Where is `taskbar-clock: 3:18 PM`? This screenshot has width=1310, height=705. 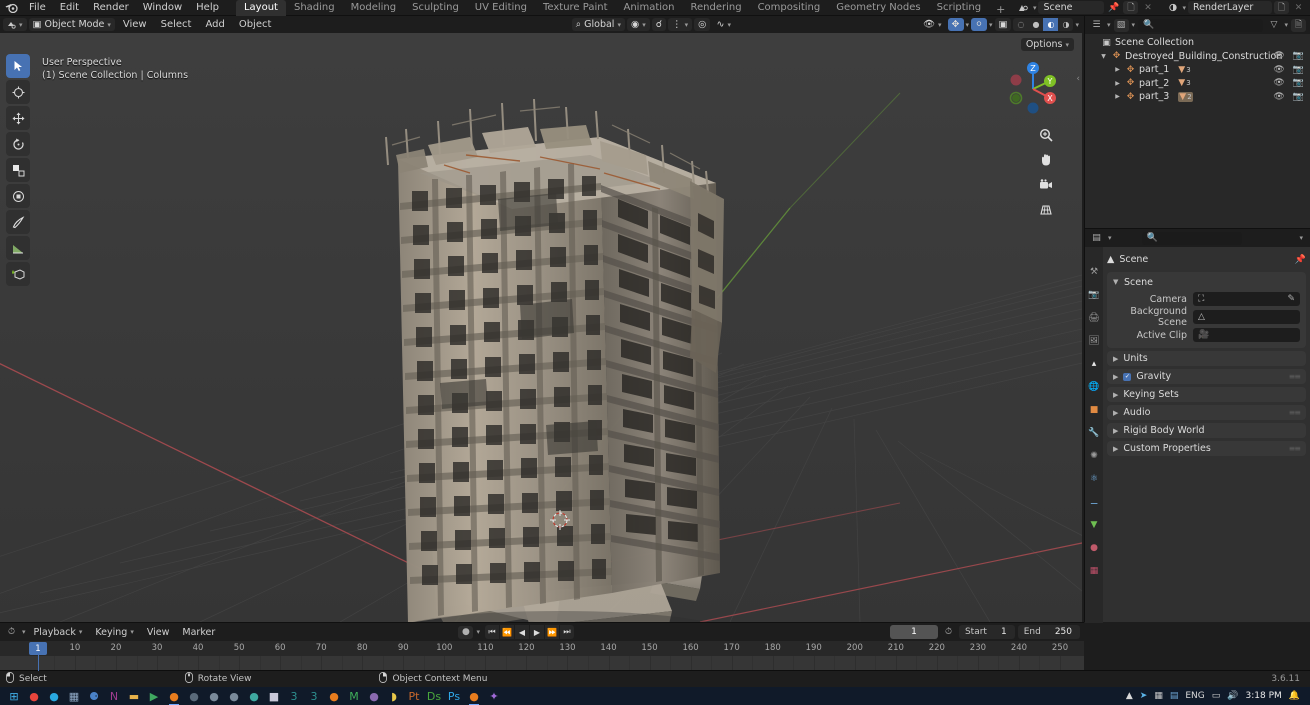
taskbar-clock: 3:18 PM is located at coordinates (1264, 696).